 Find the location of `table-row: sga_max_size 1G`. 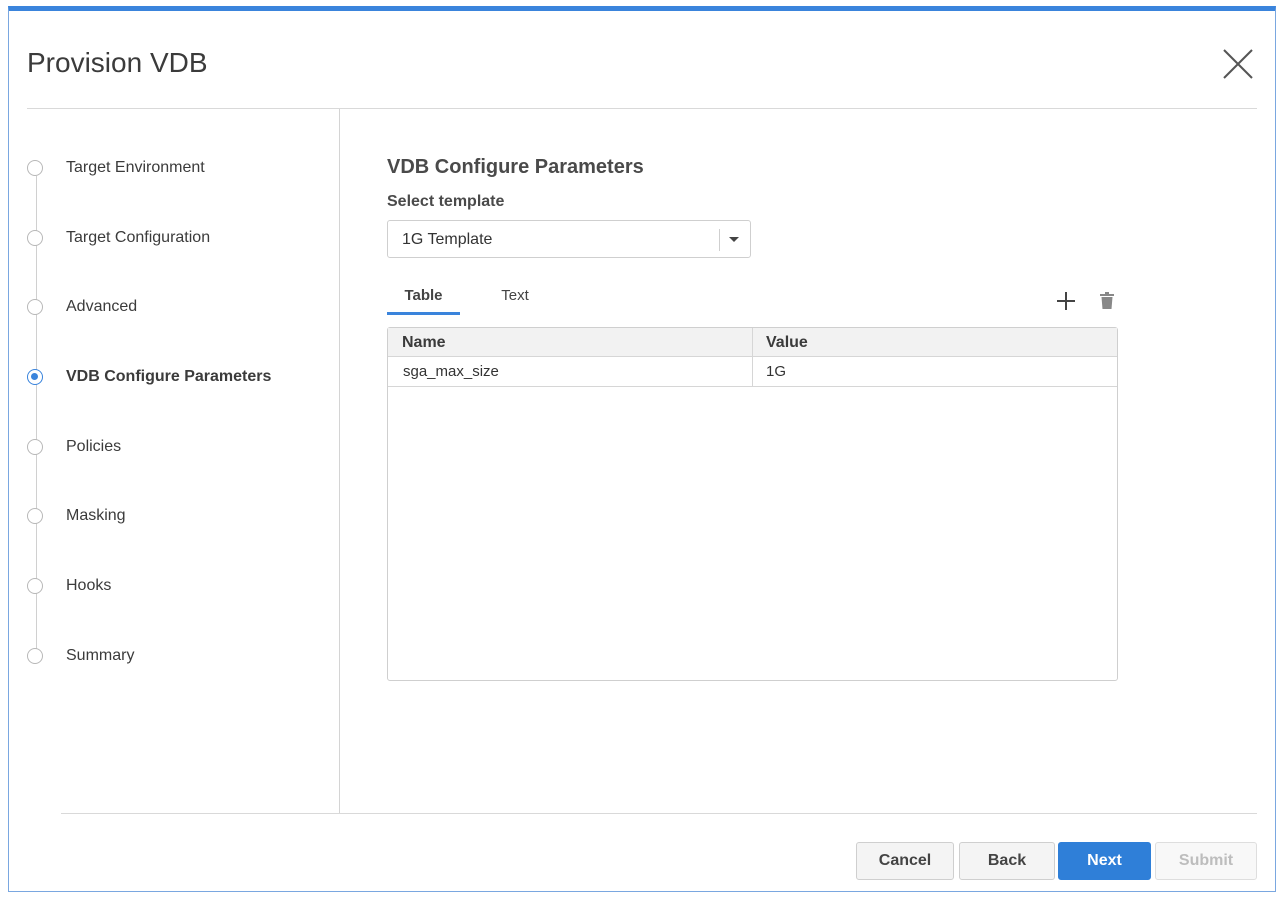

table-row: sga_max_size 1G is located at coordinates (752, 372).